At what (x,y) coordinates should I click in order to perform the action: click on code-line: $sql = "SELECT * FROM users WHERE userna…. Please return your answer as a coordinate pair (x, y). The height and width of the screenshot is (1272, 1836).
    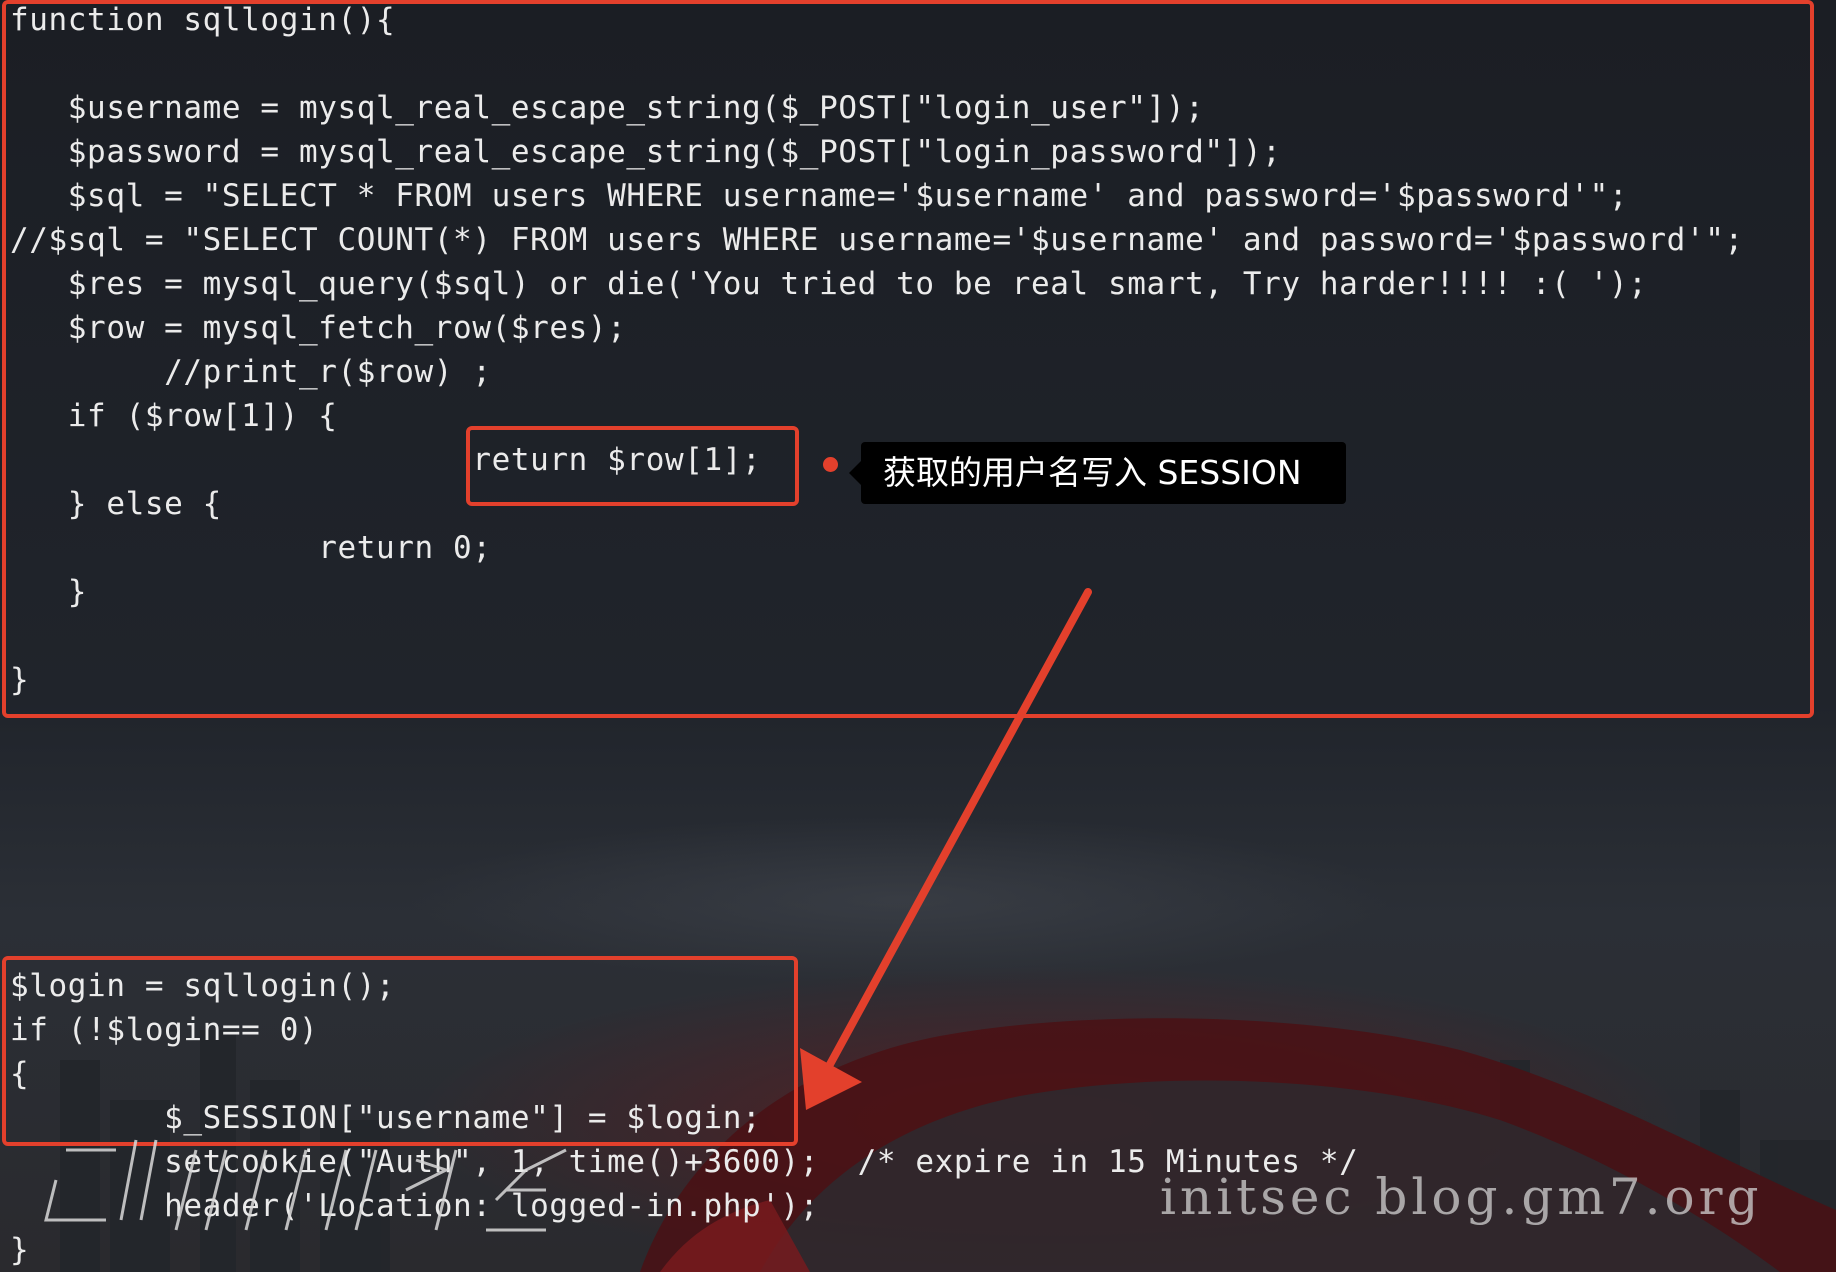
    Looking at the image, I should click on (819, 196).